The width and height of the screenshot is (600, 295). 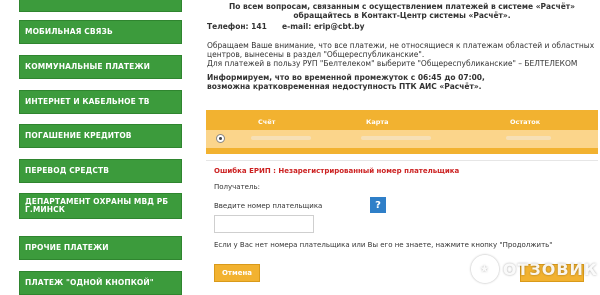 I want to click on sidebar-item-one-click: Платеж "одной кнопкой", so click(x=100, y=283).